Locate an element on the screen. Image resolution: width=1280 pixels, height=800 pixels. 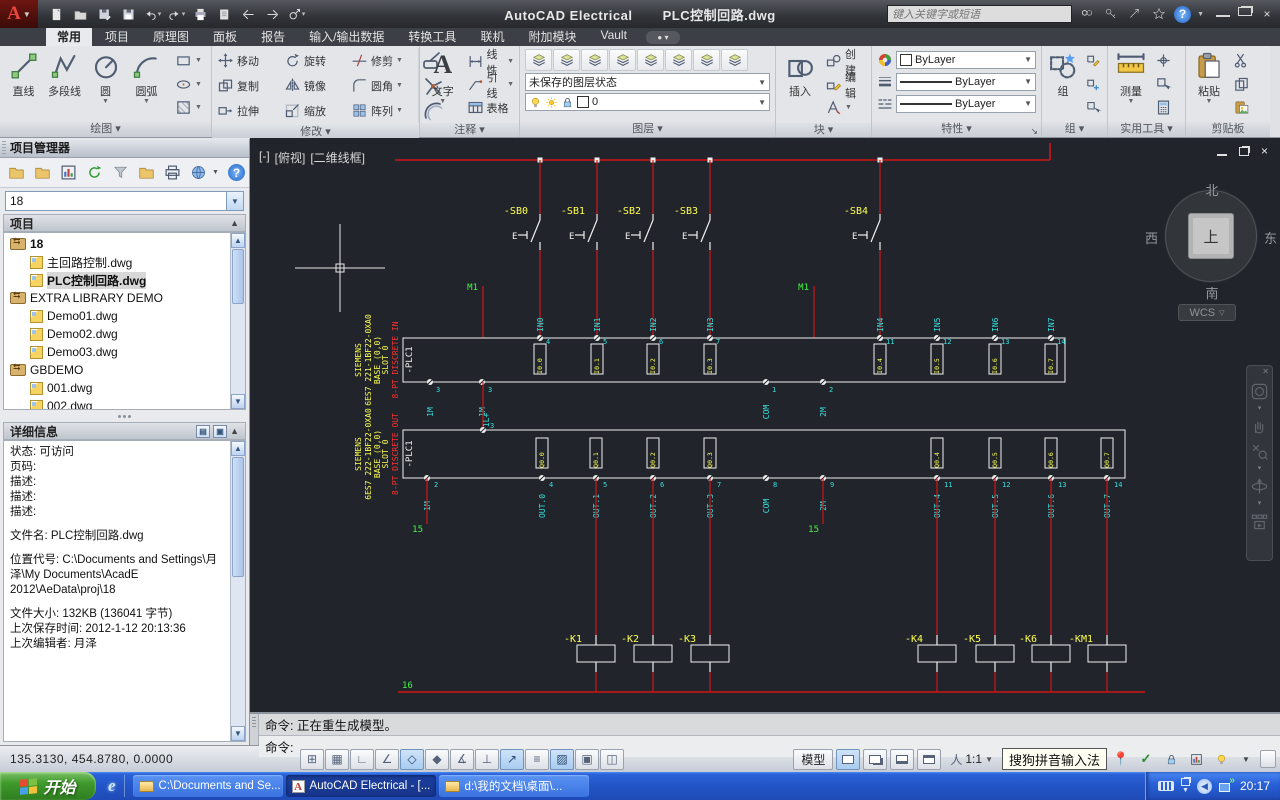
redo-icon: ▾ is located at coordinates (176, 14).